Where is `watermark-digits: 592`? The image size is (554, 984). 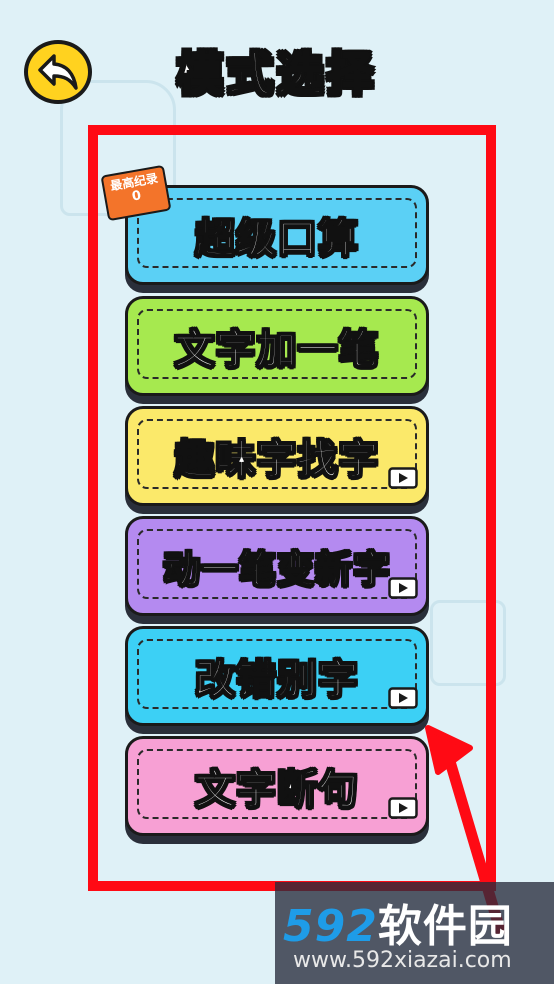 watermark-digits: 592 is located at coordinates (330, 926).